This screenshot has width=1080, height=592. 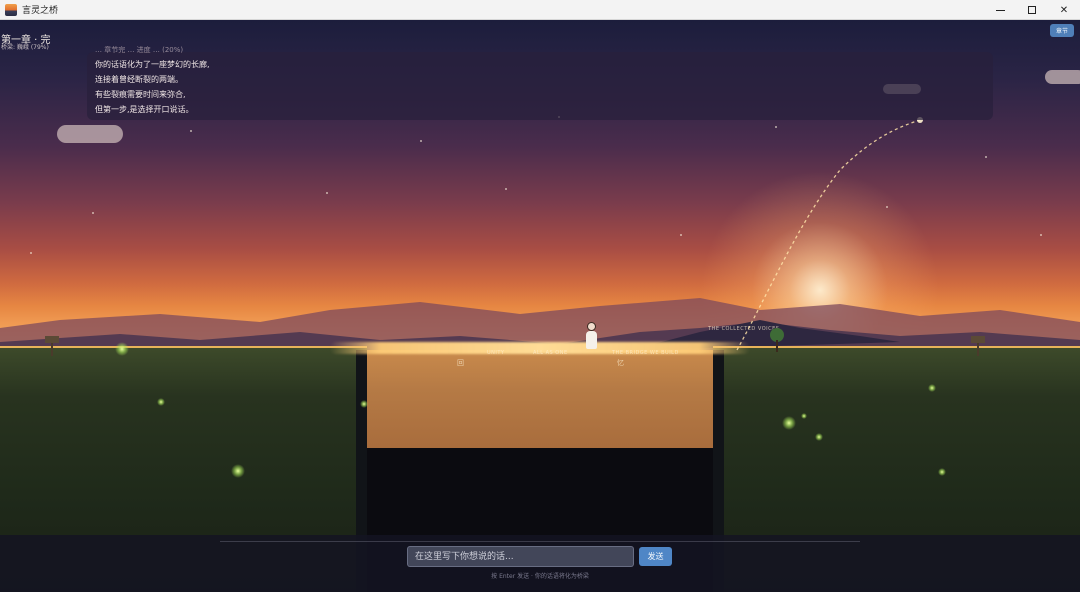 What do you see at coordinates (139, 50) in the screenshot?
I see `story-line-clipped: … 章节完 … 进度 … (20%)` at bounding box center [139, 50].